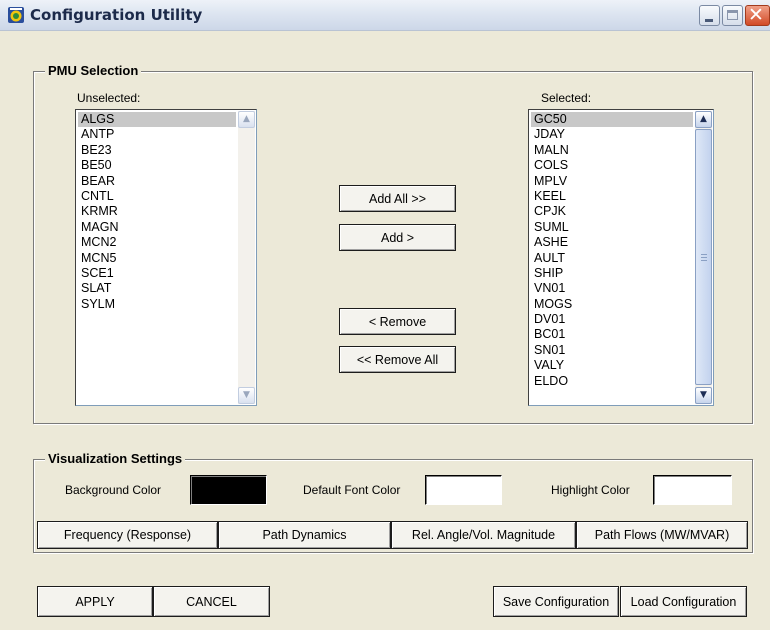 This screenshot has width=770, height=630. Describe the element at coordinates (556, 601) in the screenshot. I see `save-configuration-button: Save Configuration` at that location.